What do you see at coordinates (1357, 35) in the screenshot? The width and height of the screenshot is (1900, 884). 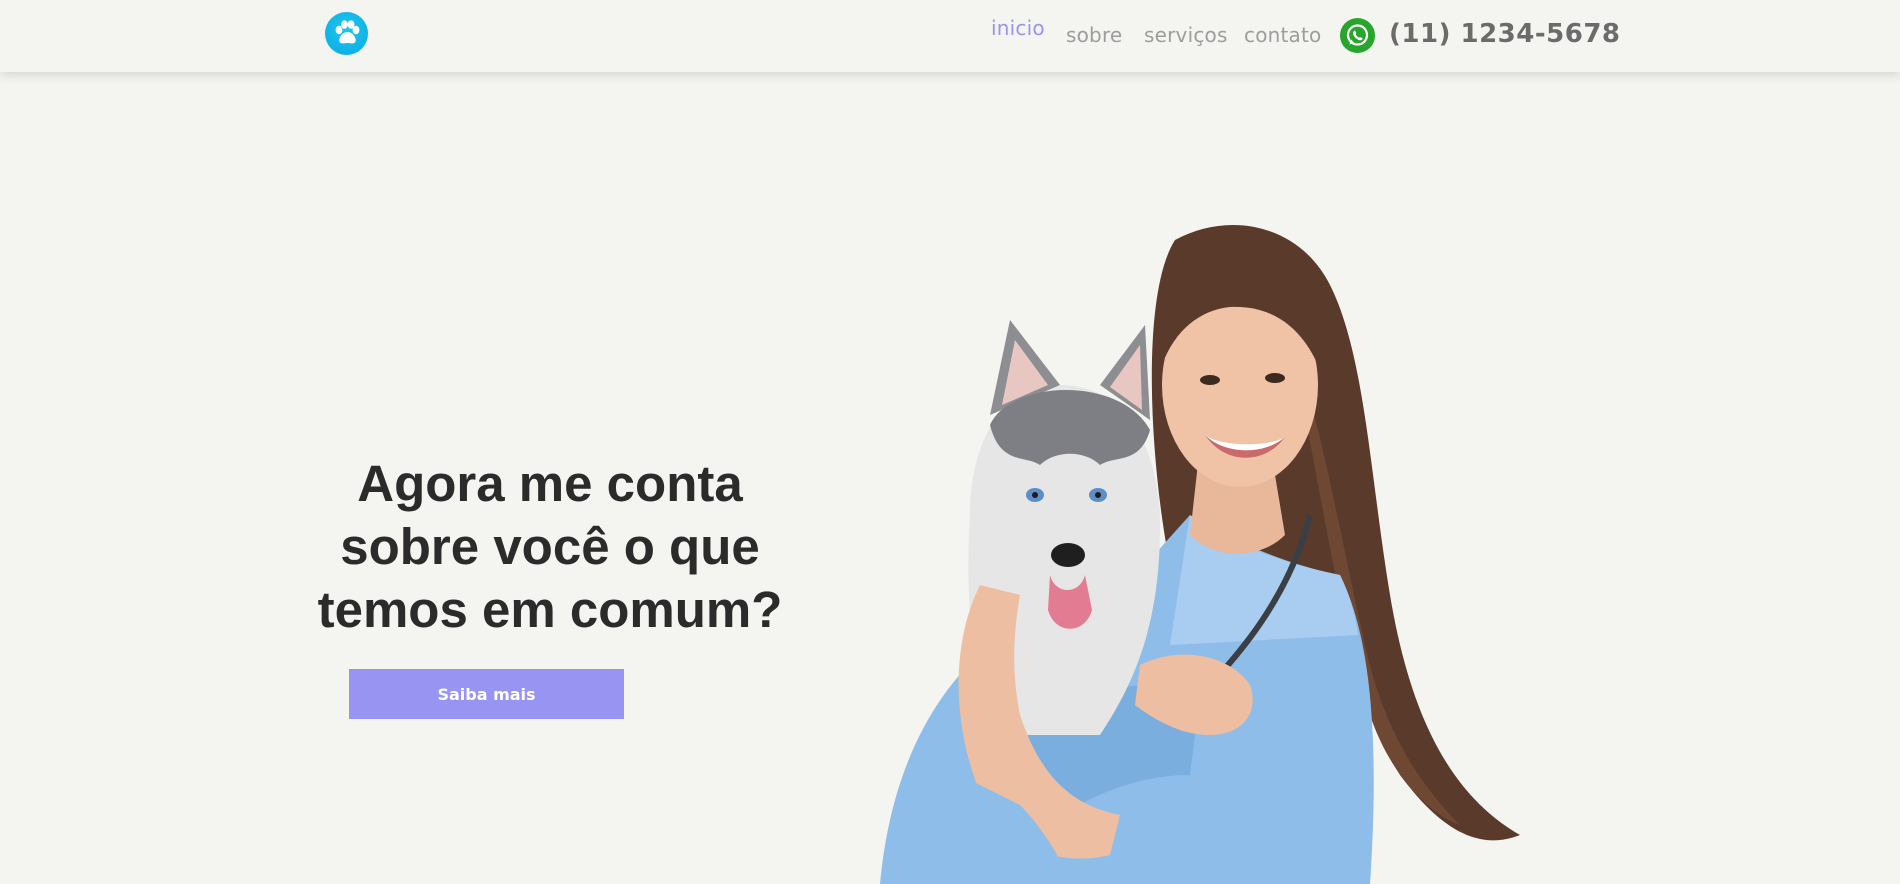 I see `whatsapp-icon` at bounding box center [1357, 35].